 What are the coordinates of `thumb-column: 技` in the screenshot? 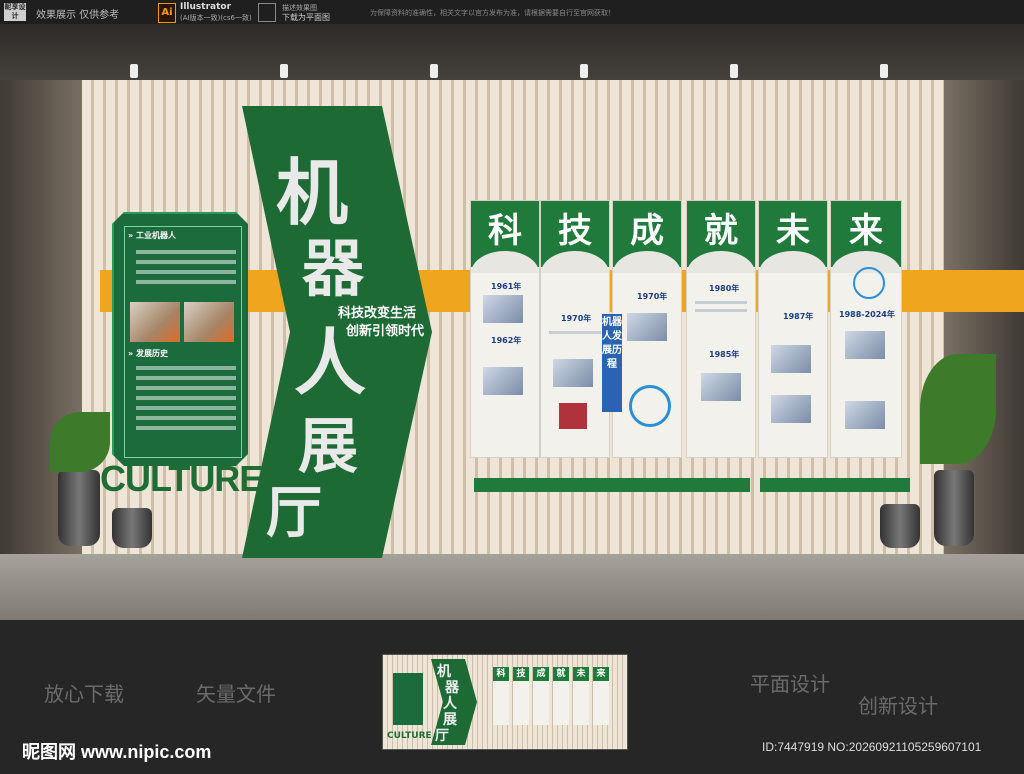 It's located at (521, 696).